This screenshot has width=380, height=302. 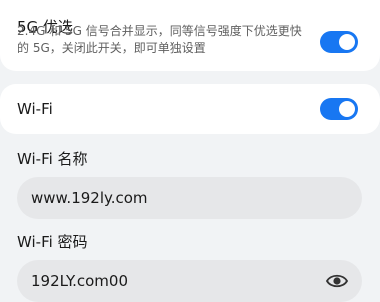 I want to click on wifi-toggle, so click(x=339, y=109).